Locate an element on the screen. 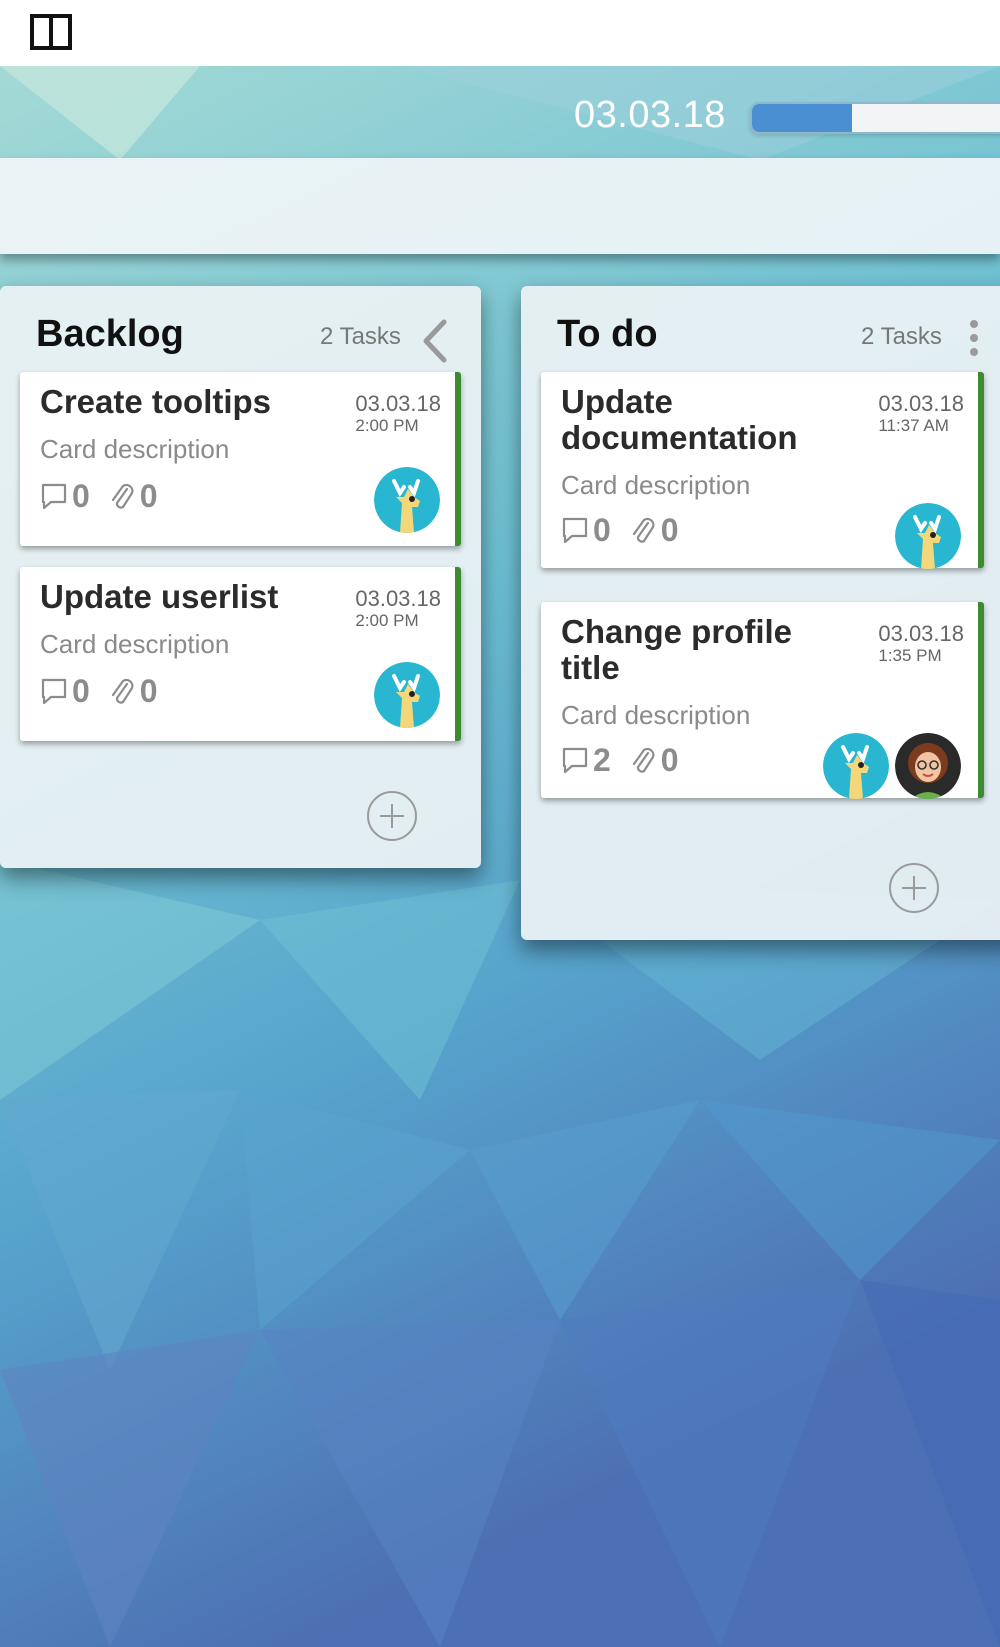 The image size is (1000, 1647). woman-avatar is located at coordinates (928, 766).